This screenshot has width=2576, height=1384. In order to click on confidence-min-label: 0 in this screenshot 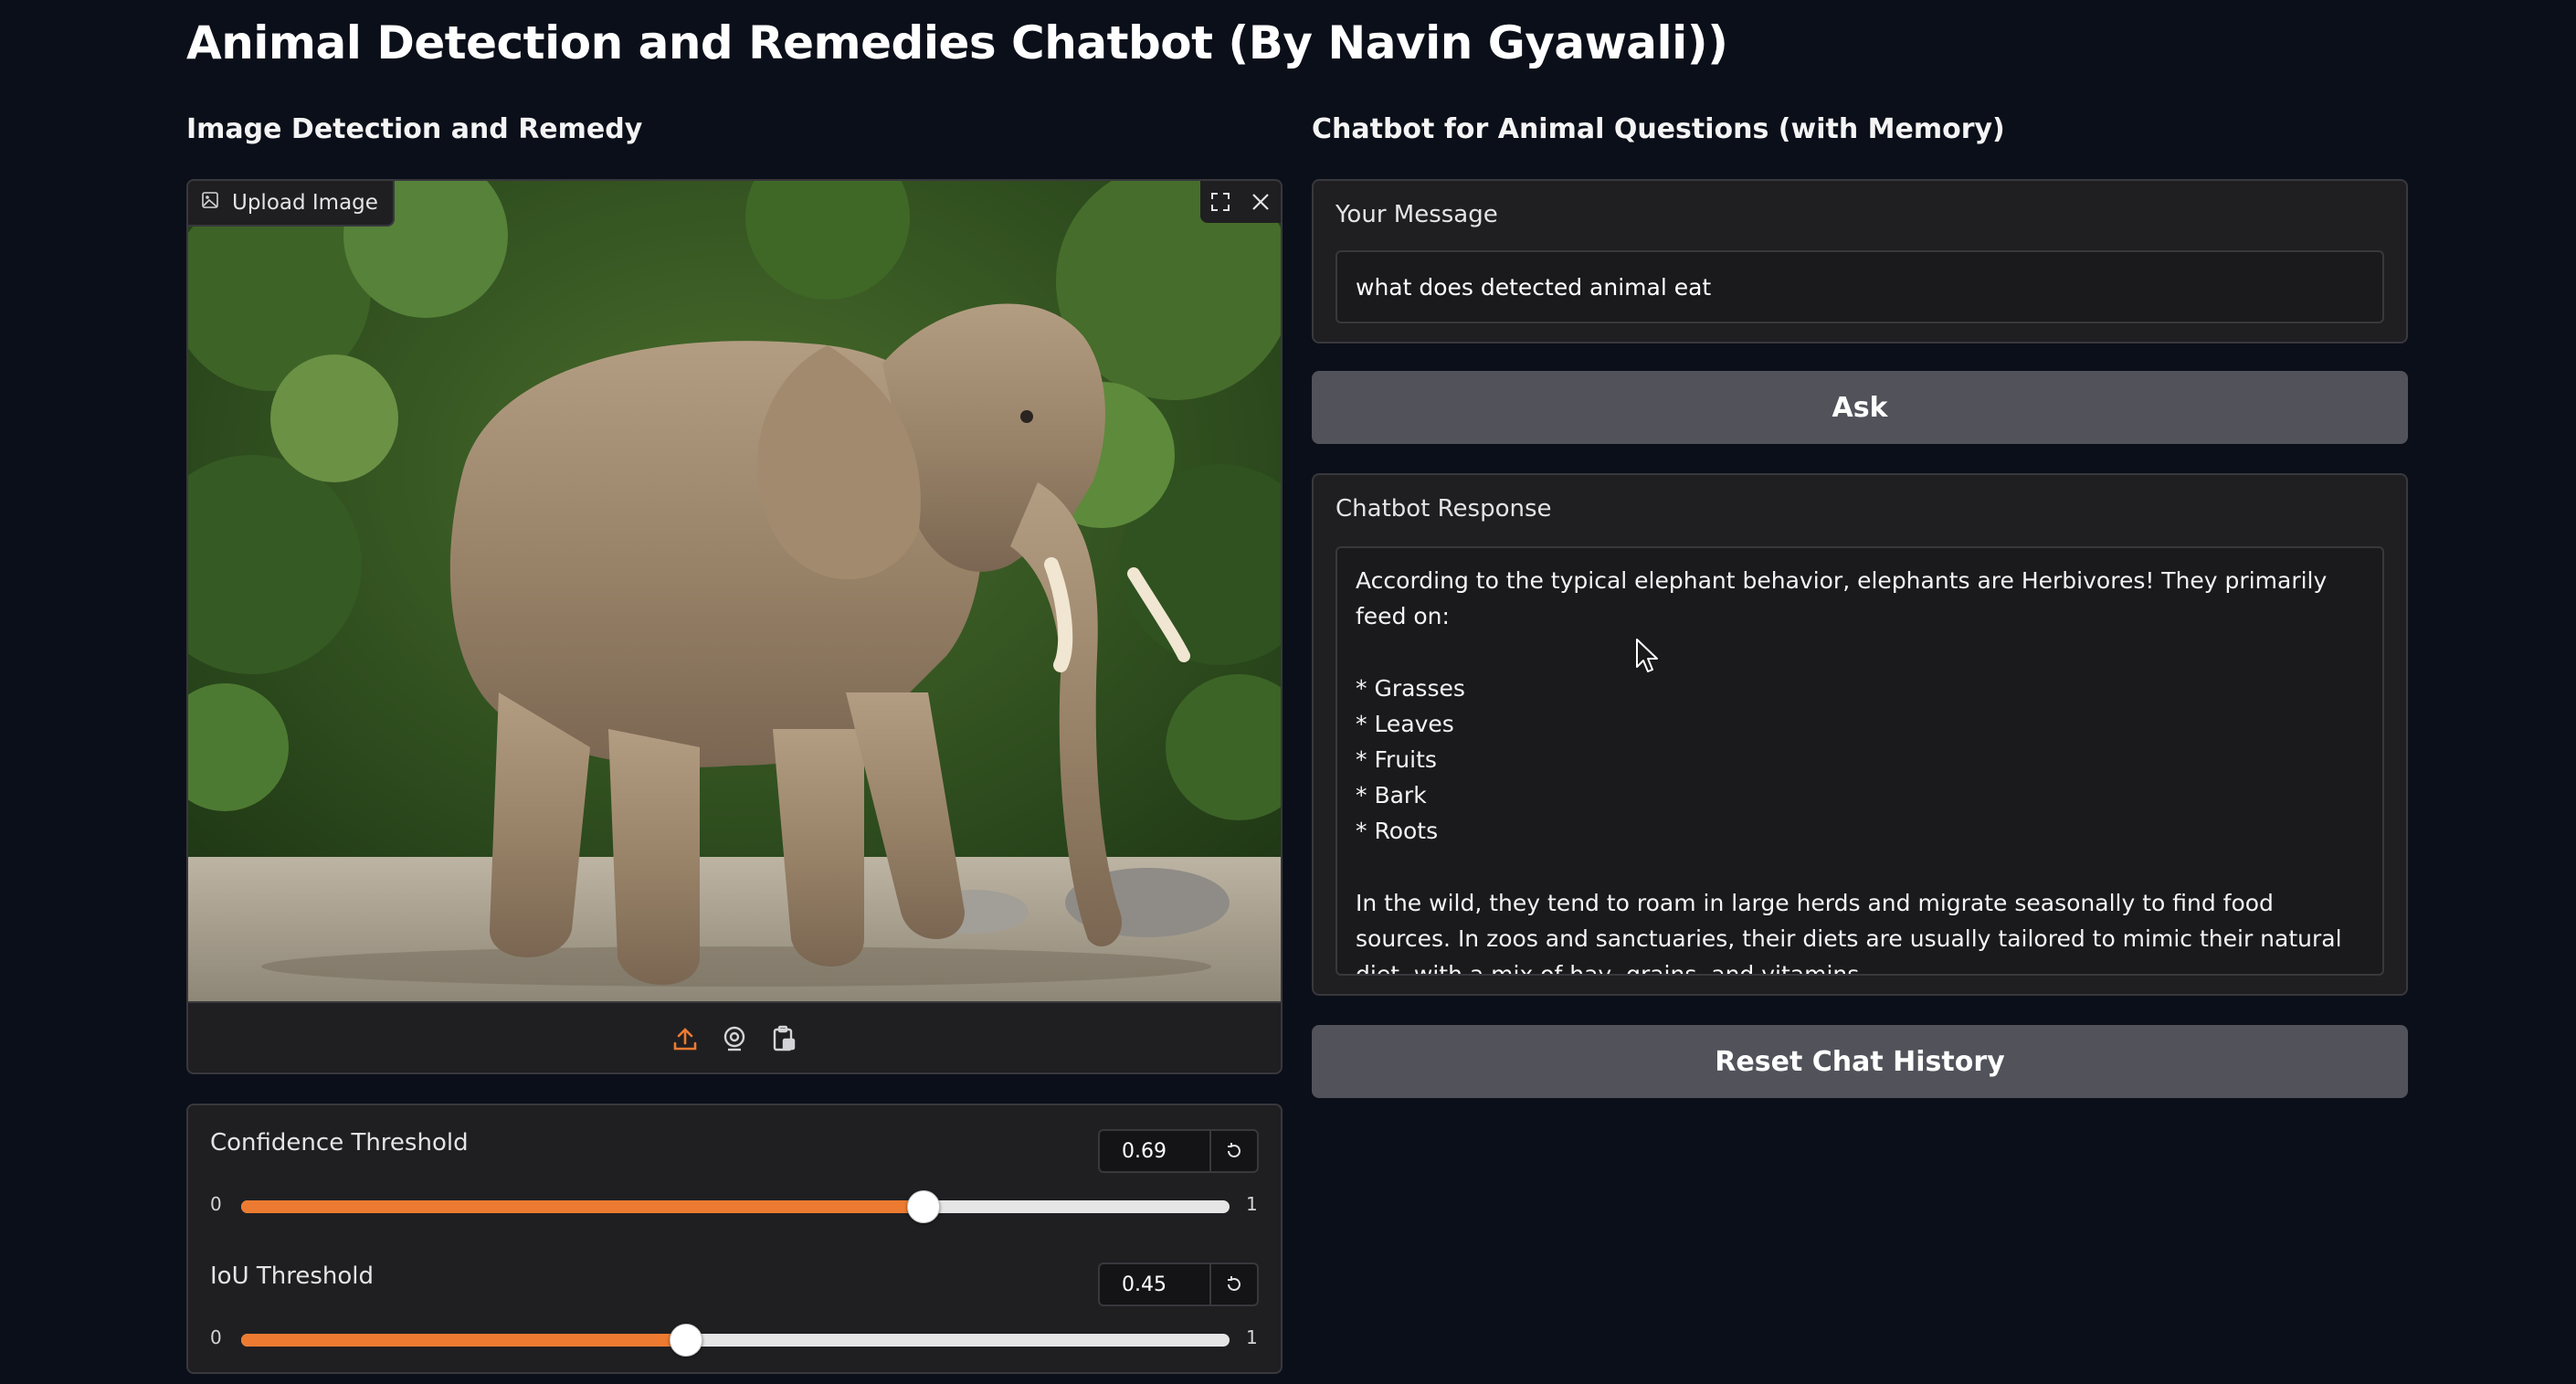, I will do `click(216, 1204)`.